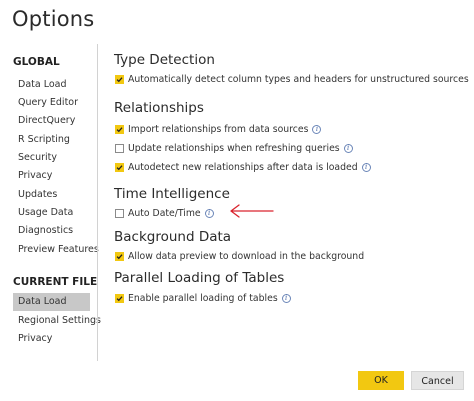 Image resolution: width=474 pixels, height=401 pixels. I want to click on nav-item-diagnostics: Diagnostics, so click(51, 231).